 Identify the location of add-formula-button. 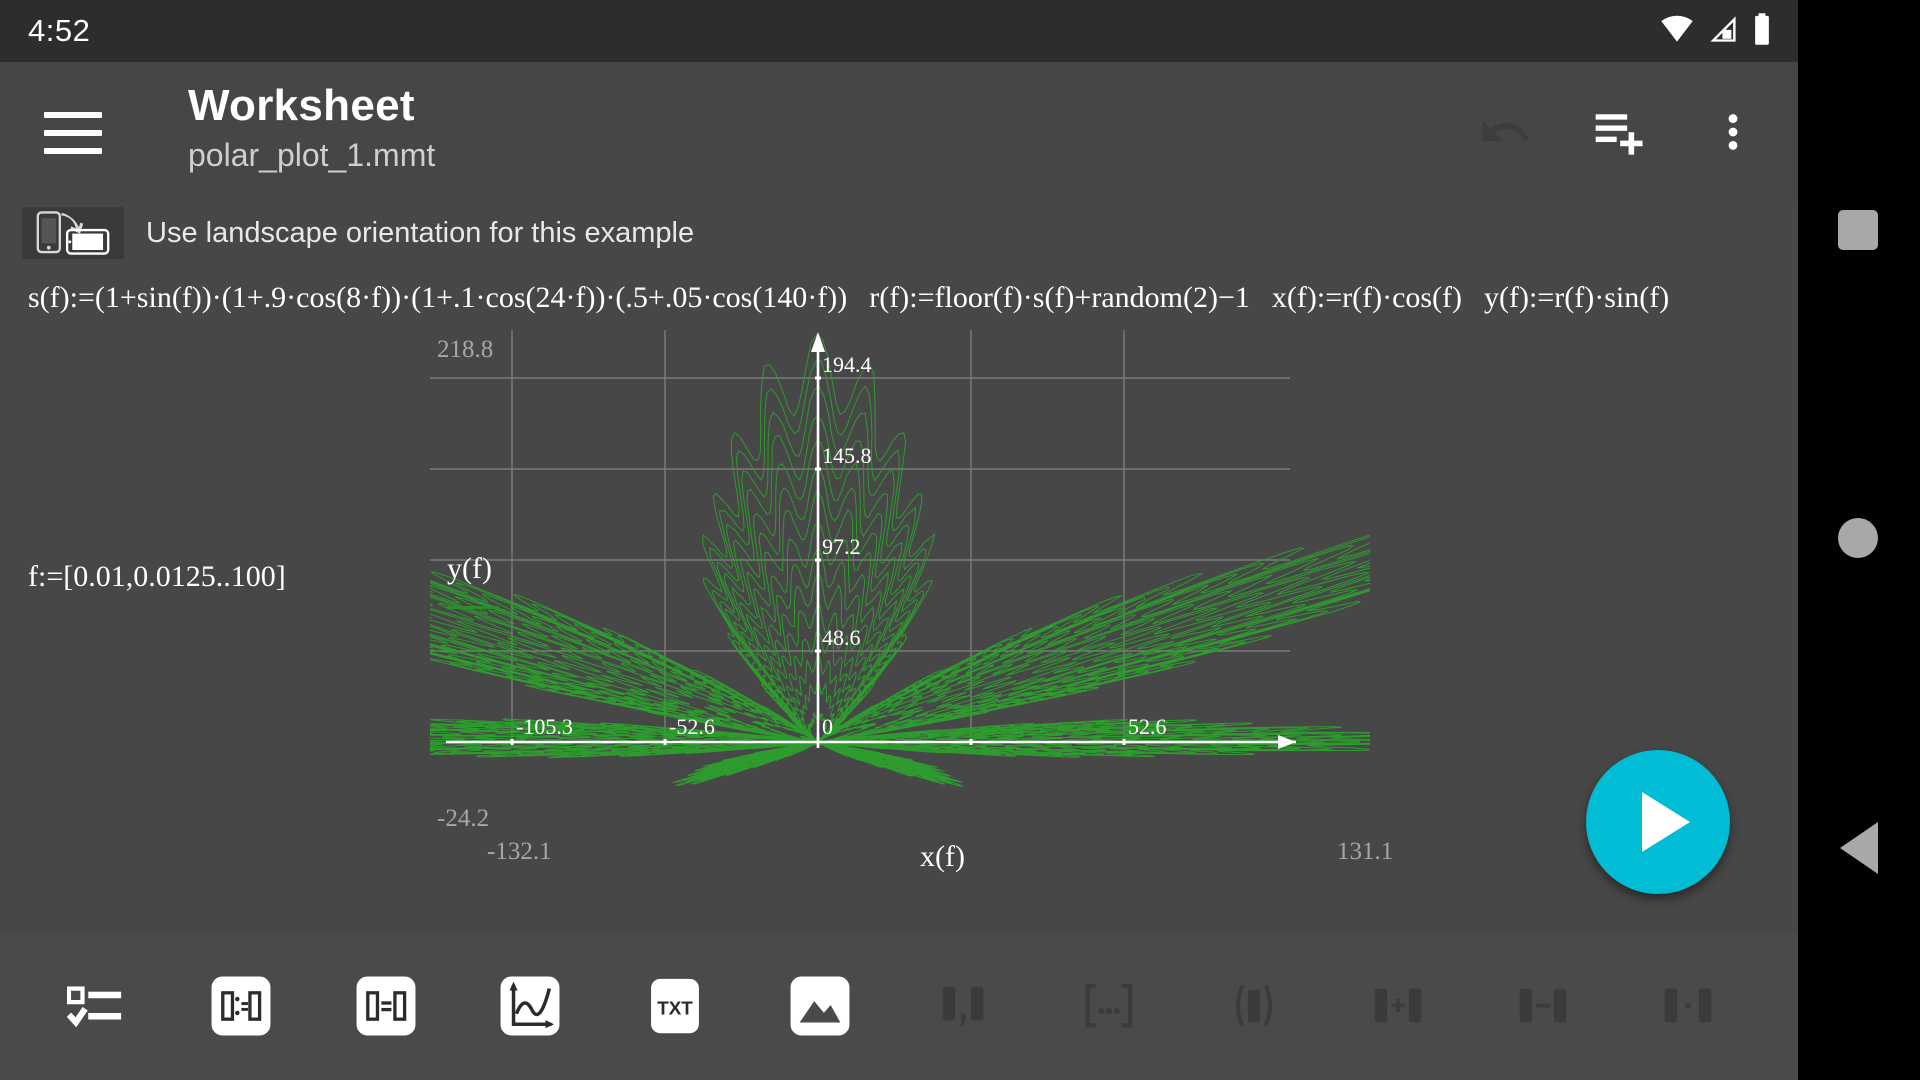
(1619, 132).